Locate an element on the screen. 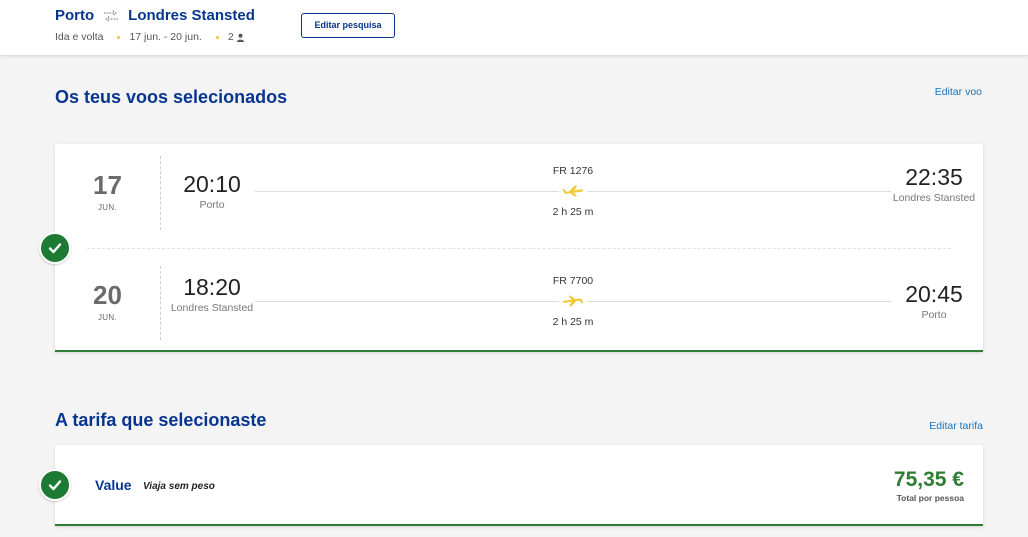 The height and width of the screenshot is (537, 1028). plane-outbound-icon is located at coordinates (573, 191).